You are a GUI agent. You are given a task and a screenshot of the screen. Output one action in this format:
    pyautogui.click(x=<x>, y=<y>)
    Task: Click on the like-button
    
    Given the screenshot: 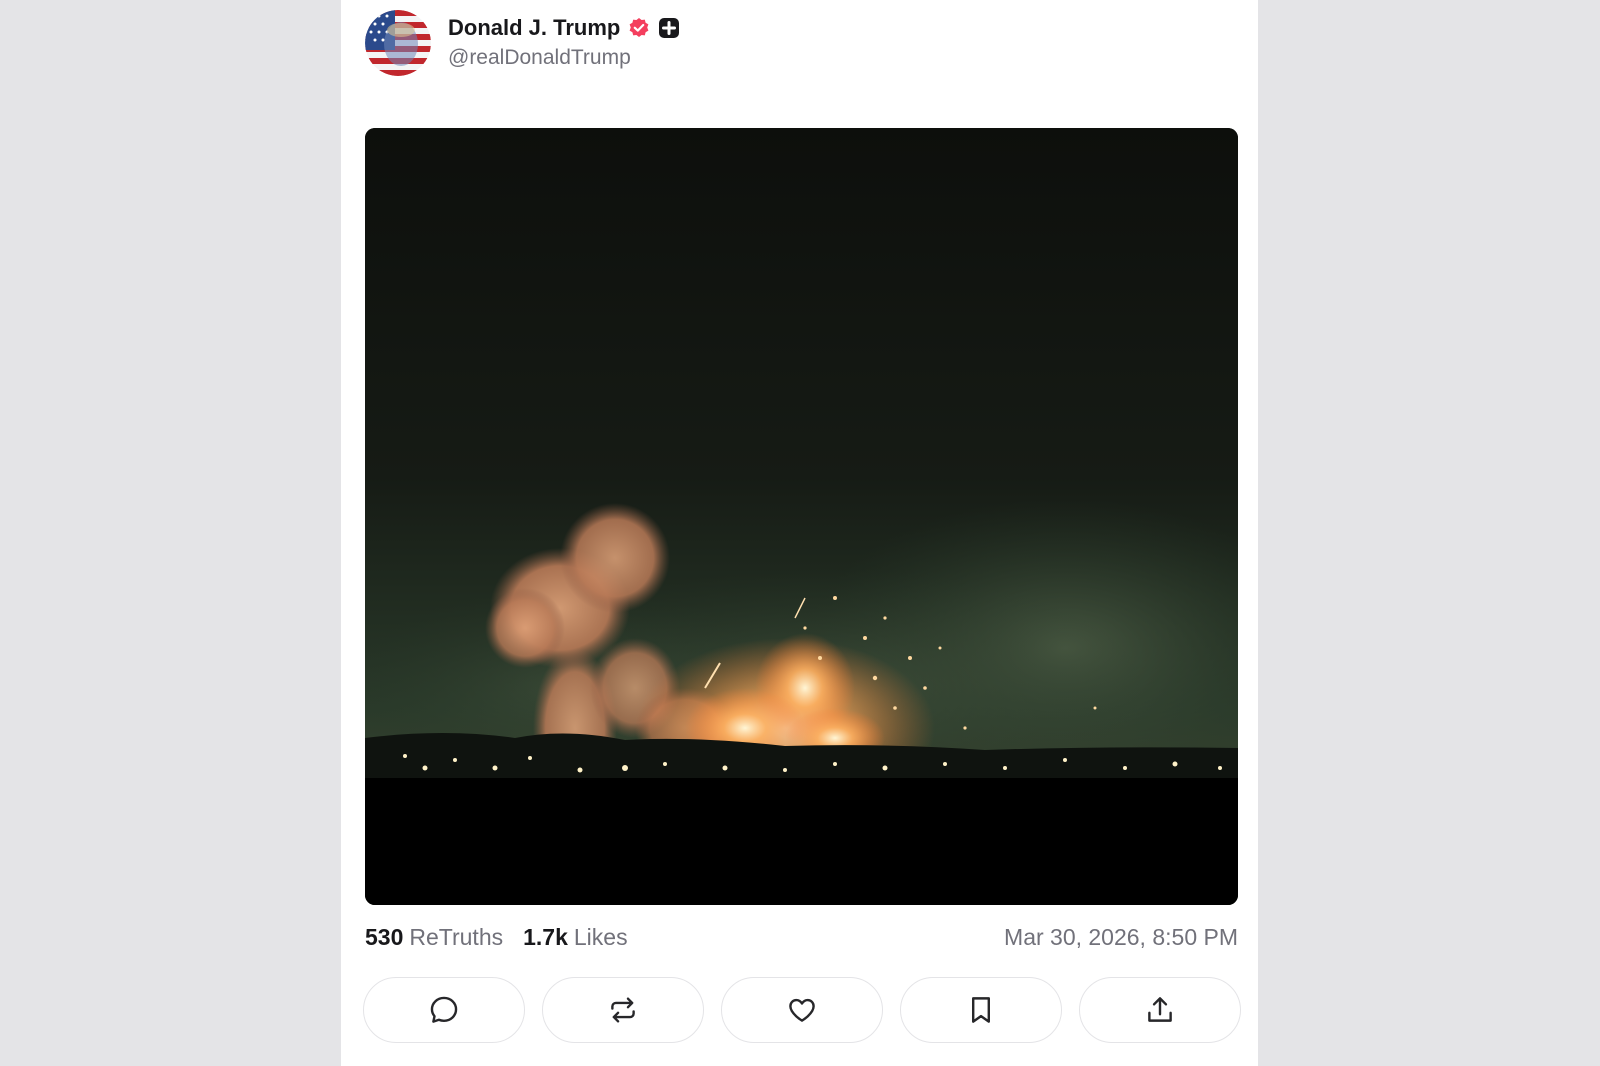 What is the action you would take?
    pyautogui.click(x=802, y=1010)
    